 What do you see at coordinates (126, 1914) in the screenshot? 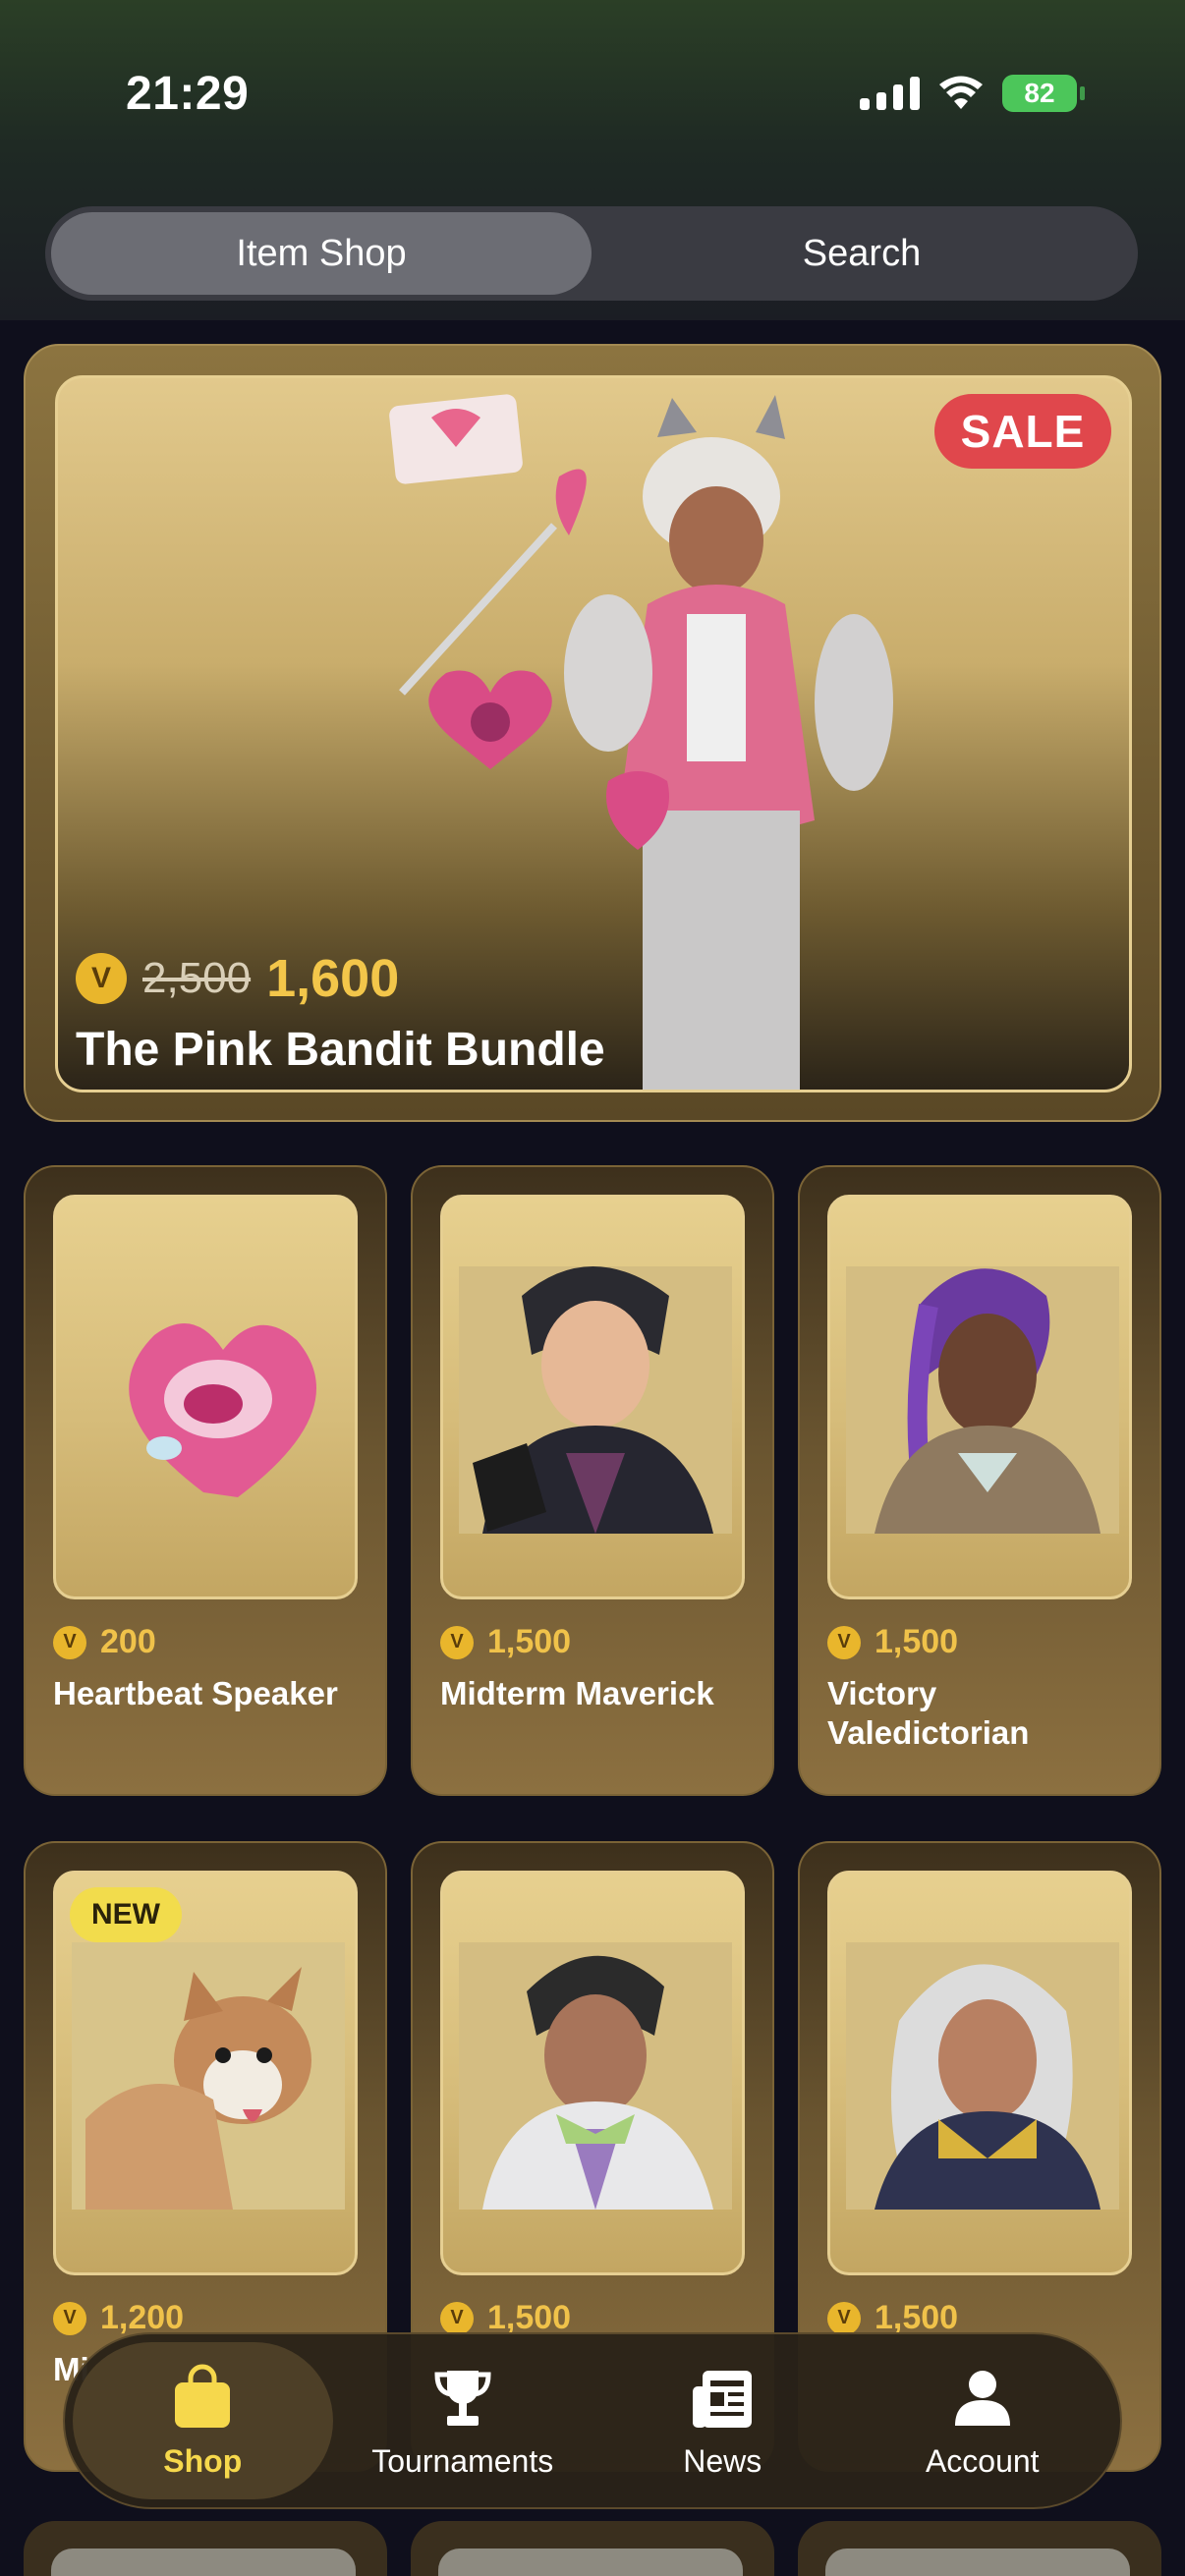
I see `new-badge: NEW` at bounding box center [126, 1914].